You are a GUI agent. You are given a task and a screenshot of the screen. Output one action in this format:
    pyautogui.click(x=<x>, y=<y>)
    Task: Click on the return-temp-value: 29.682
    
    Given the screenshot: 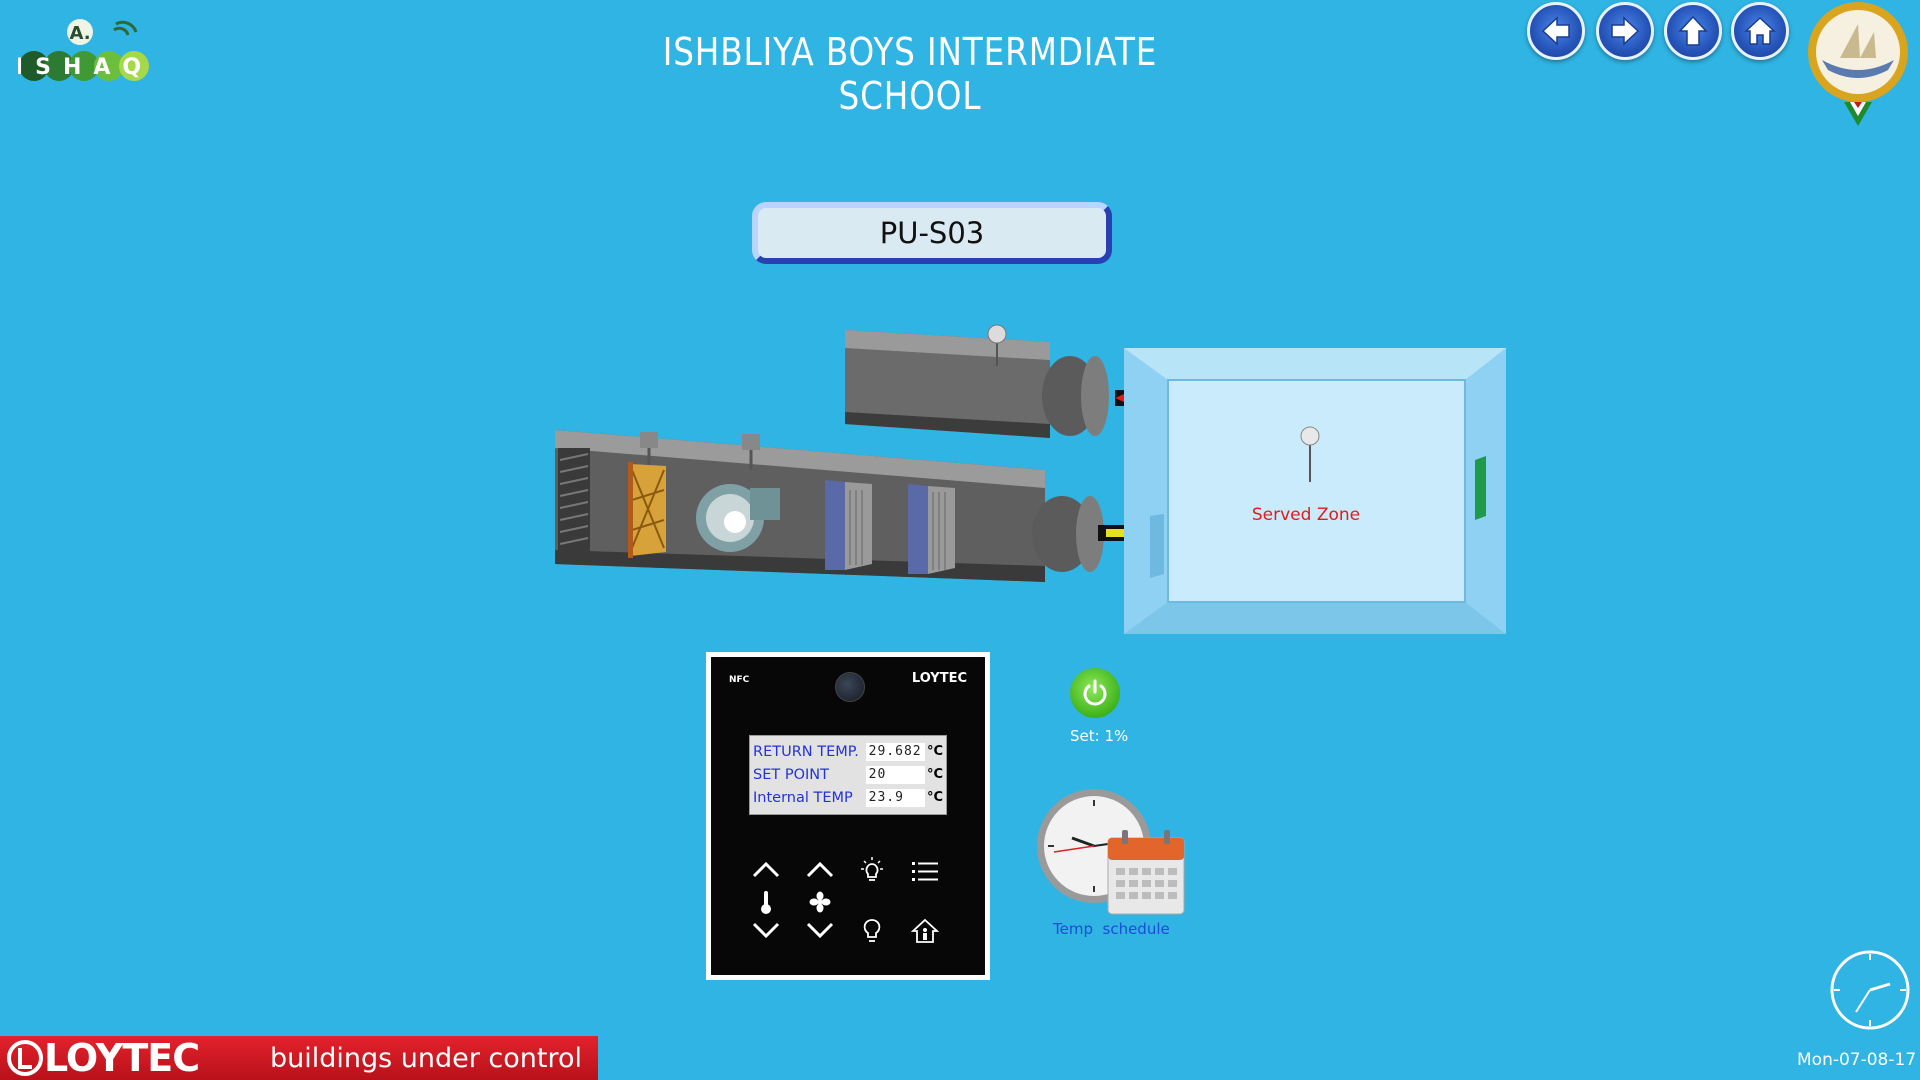 What is the action you would take?
    pyautogui.click(x=895, y=751)
    